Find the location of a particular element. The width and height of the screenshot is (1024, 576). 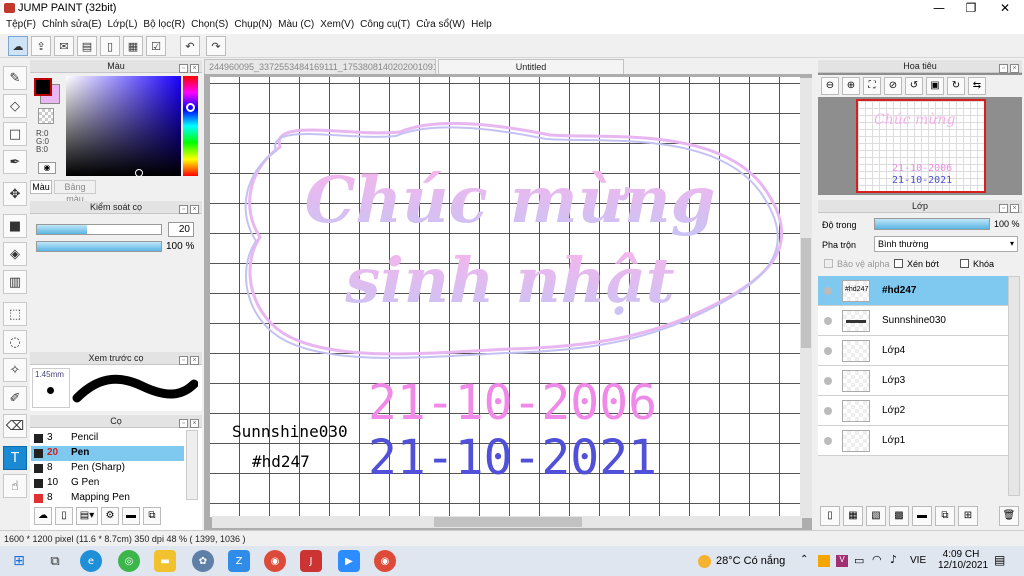

protect-alpha-checkbox is located at coordinates (828, 263).